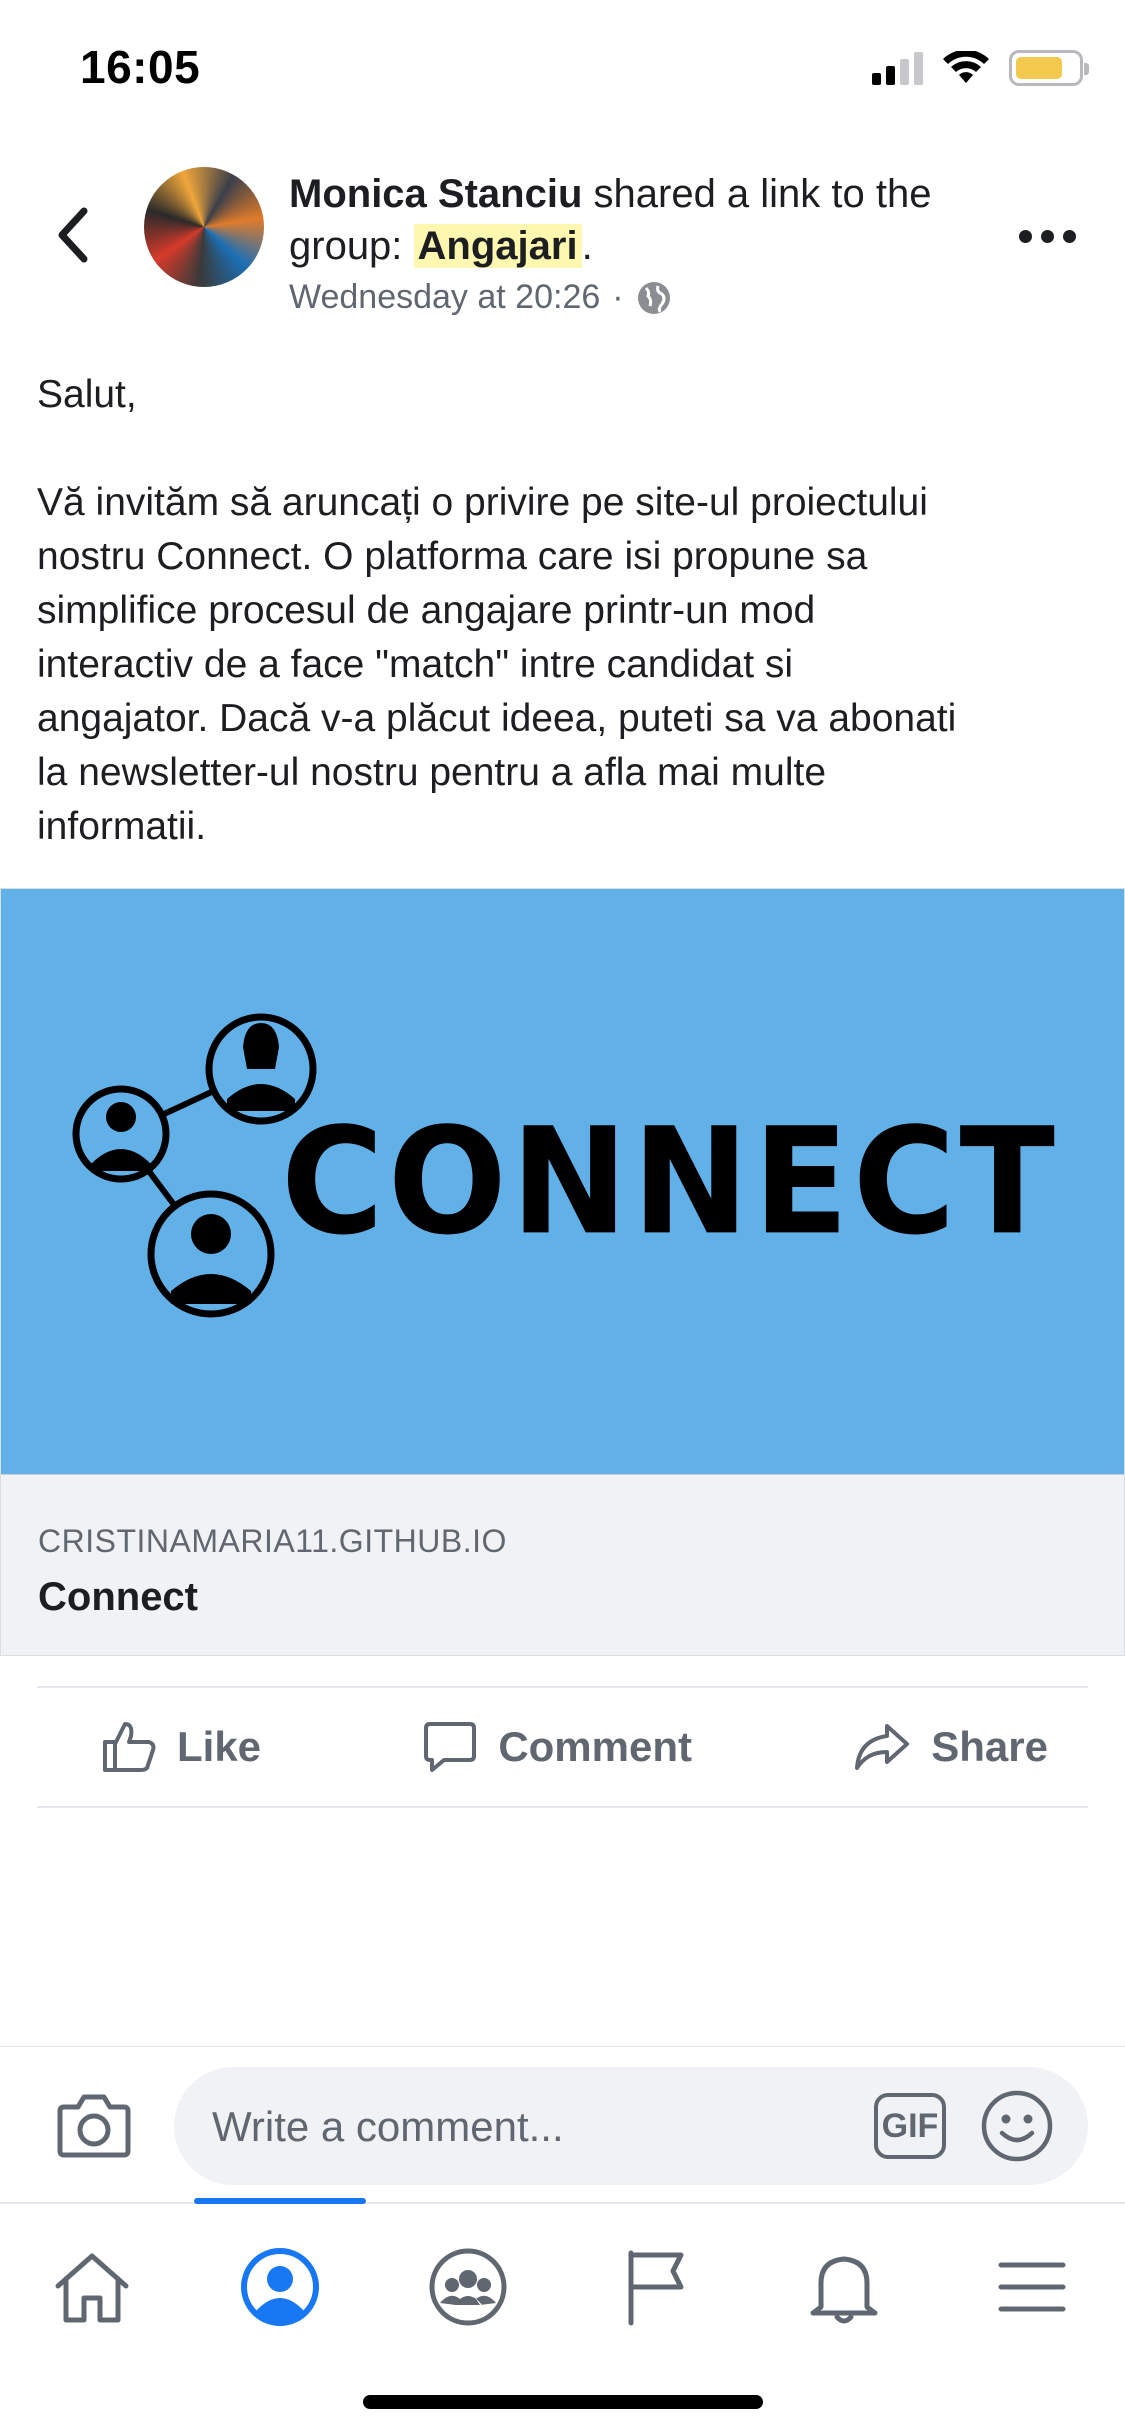  I want to click on camera-icon, so click(94, 2126).